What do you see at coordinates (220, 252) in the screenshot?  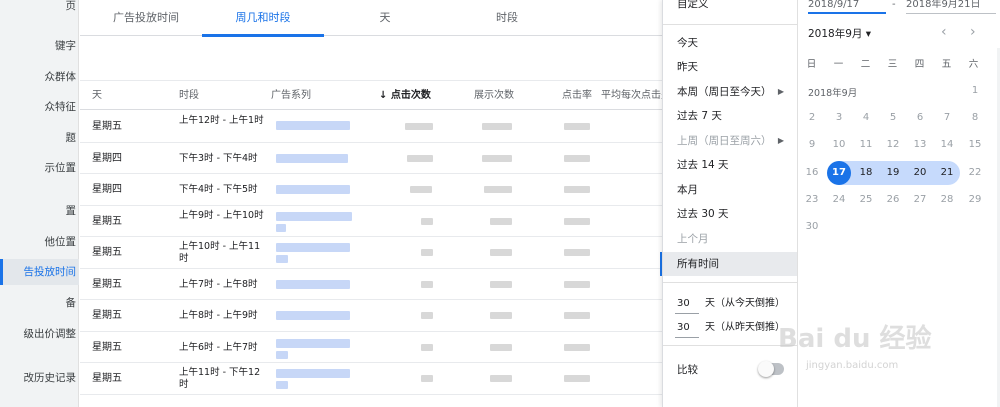 I see `row-hour: 上午10时 - 上午11时` at bounding box center [220, 252].